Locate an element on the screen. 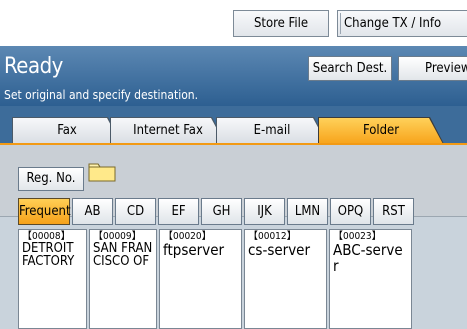  index-rst: RST is located at coordinates (393, 211).